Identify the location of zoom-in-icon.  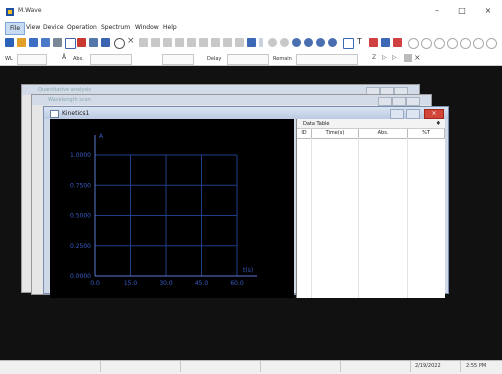
(296, 42).